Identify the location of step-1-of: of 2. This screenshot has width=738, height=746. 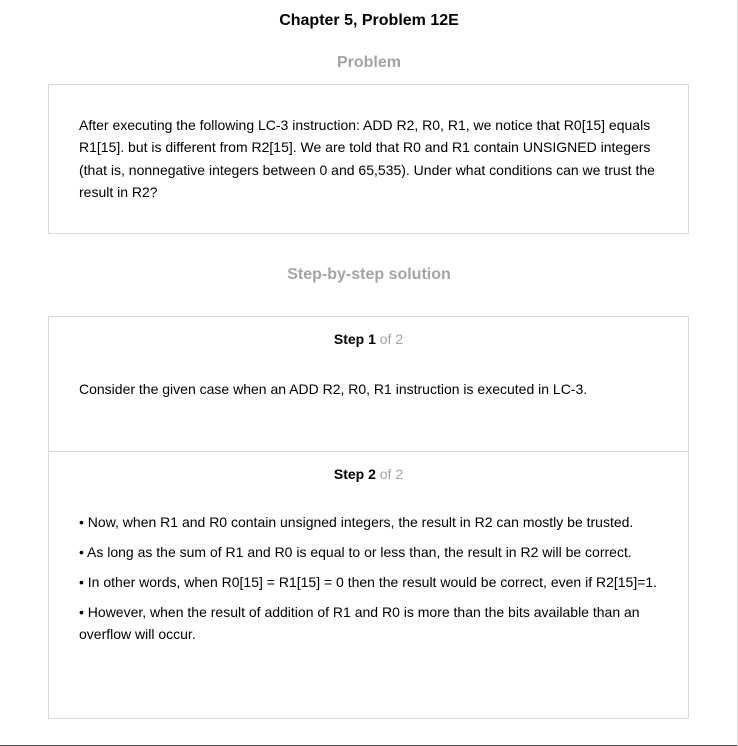
(391, 339).